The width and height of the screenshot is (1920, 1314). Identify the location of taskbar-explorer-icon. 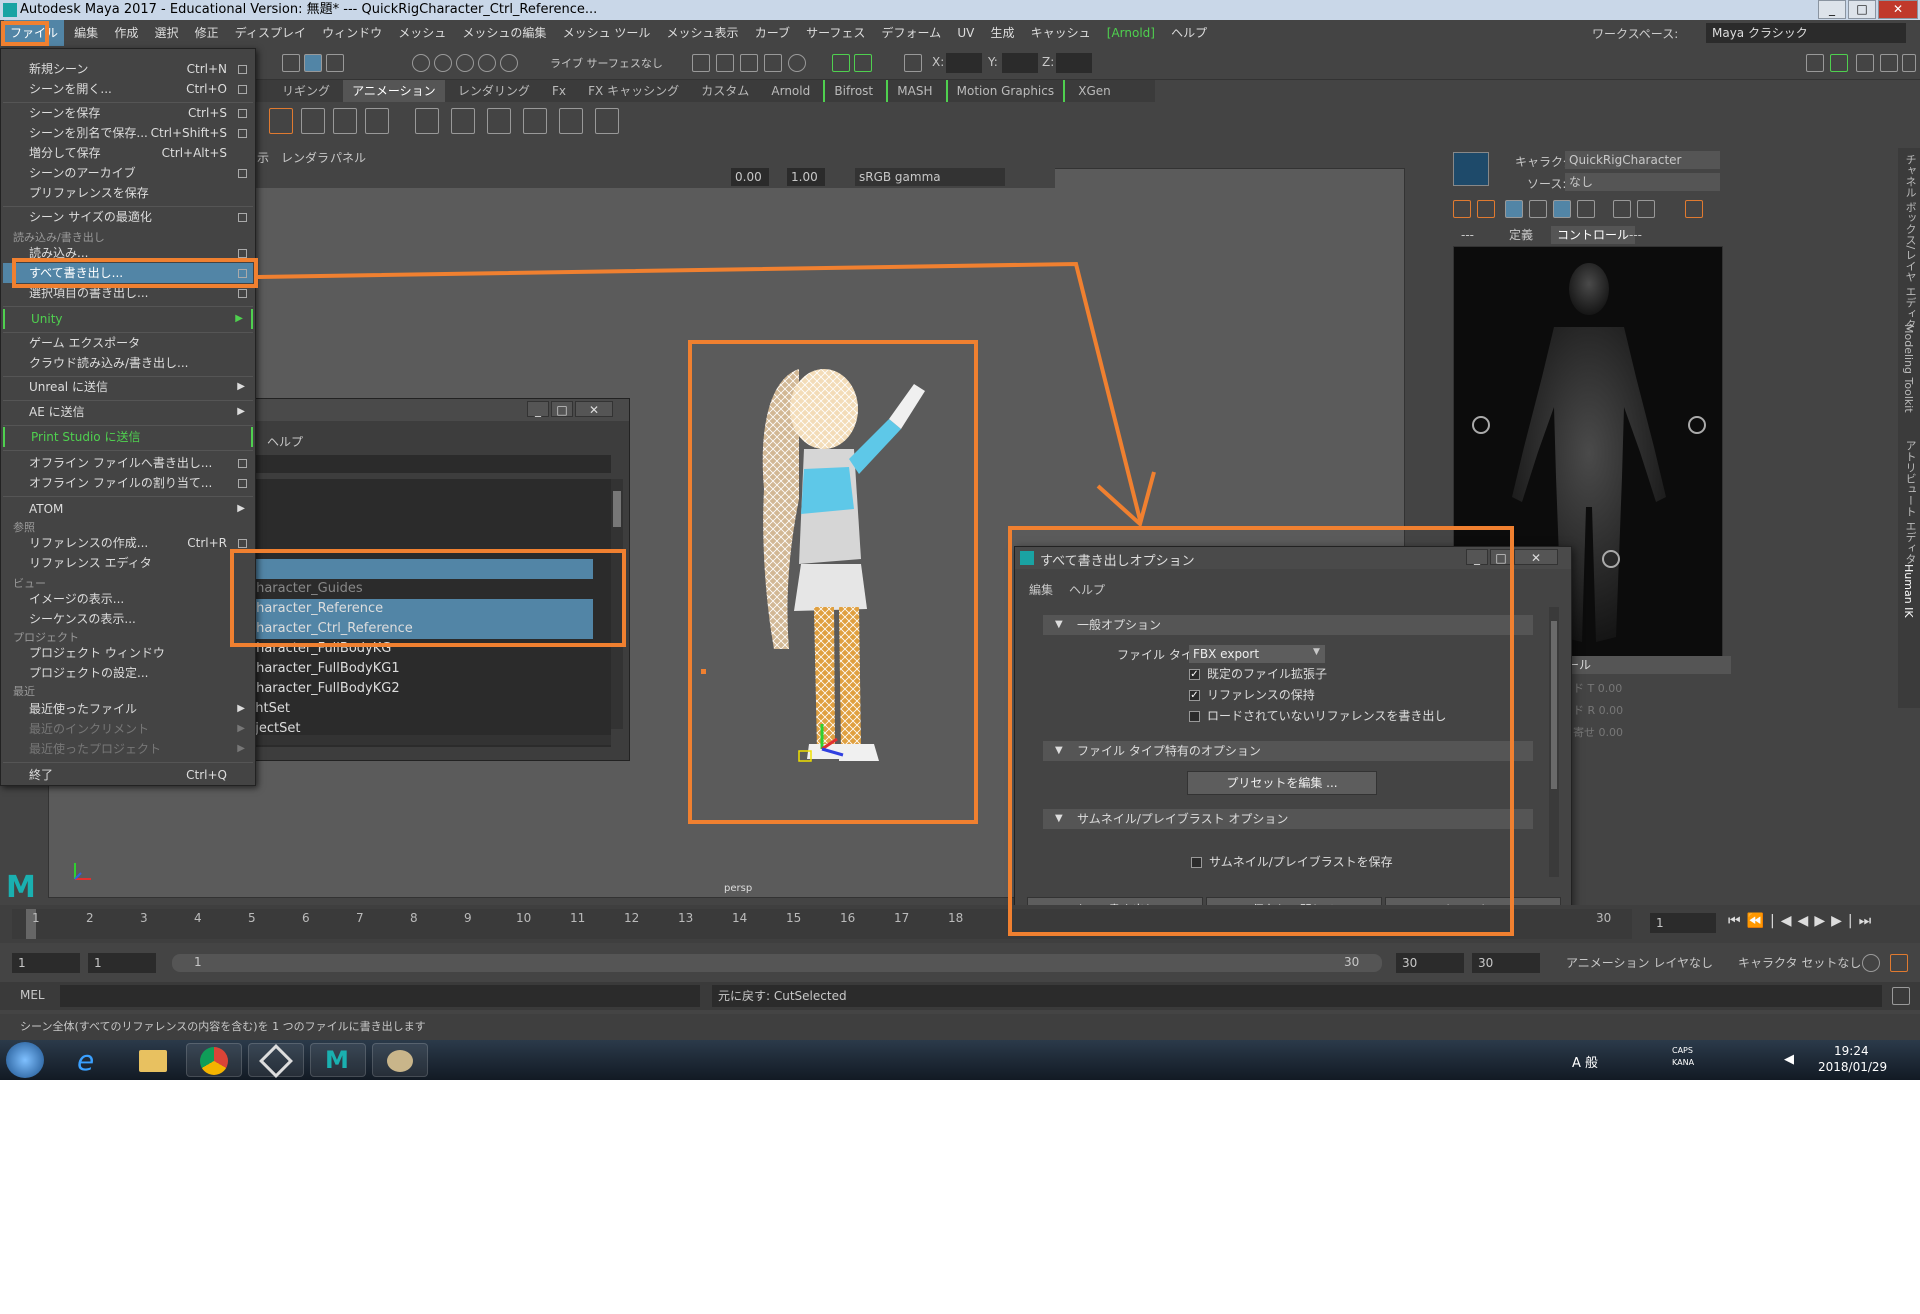
(152, 1060).